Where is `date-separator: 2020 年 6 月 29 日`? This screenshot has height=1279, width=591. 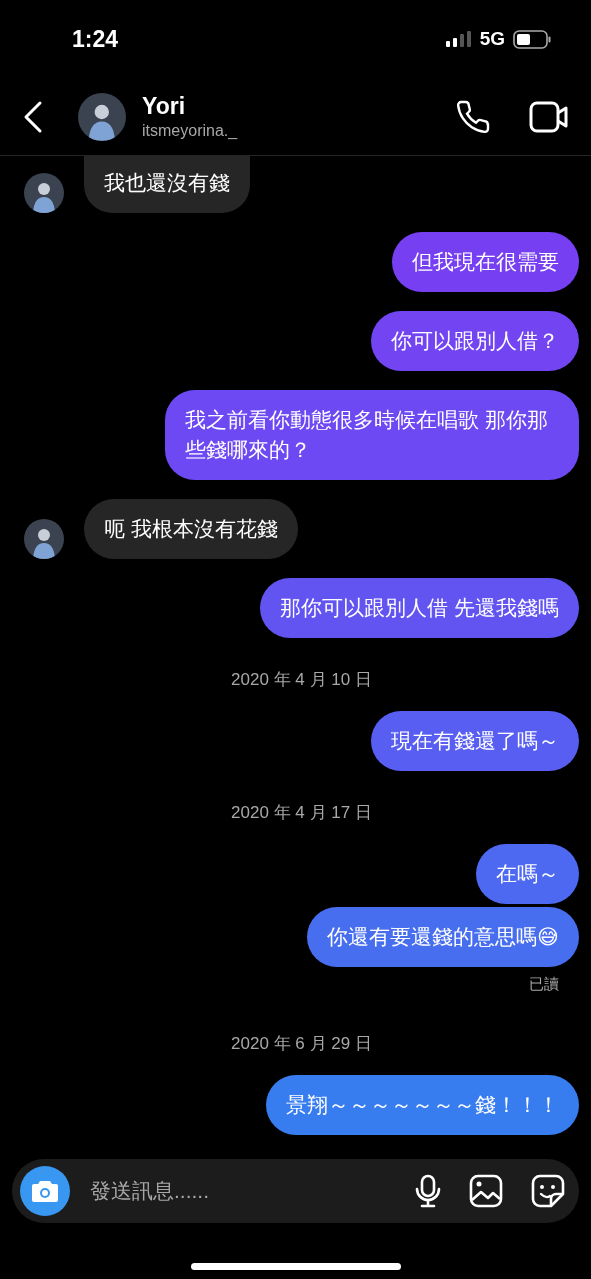
date-separator: 2020 年 6 月 29 日 is located at coordinates (301, 1044).